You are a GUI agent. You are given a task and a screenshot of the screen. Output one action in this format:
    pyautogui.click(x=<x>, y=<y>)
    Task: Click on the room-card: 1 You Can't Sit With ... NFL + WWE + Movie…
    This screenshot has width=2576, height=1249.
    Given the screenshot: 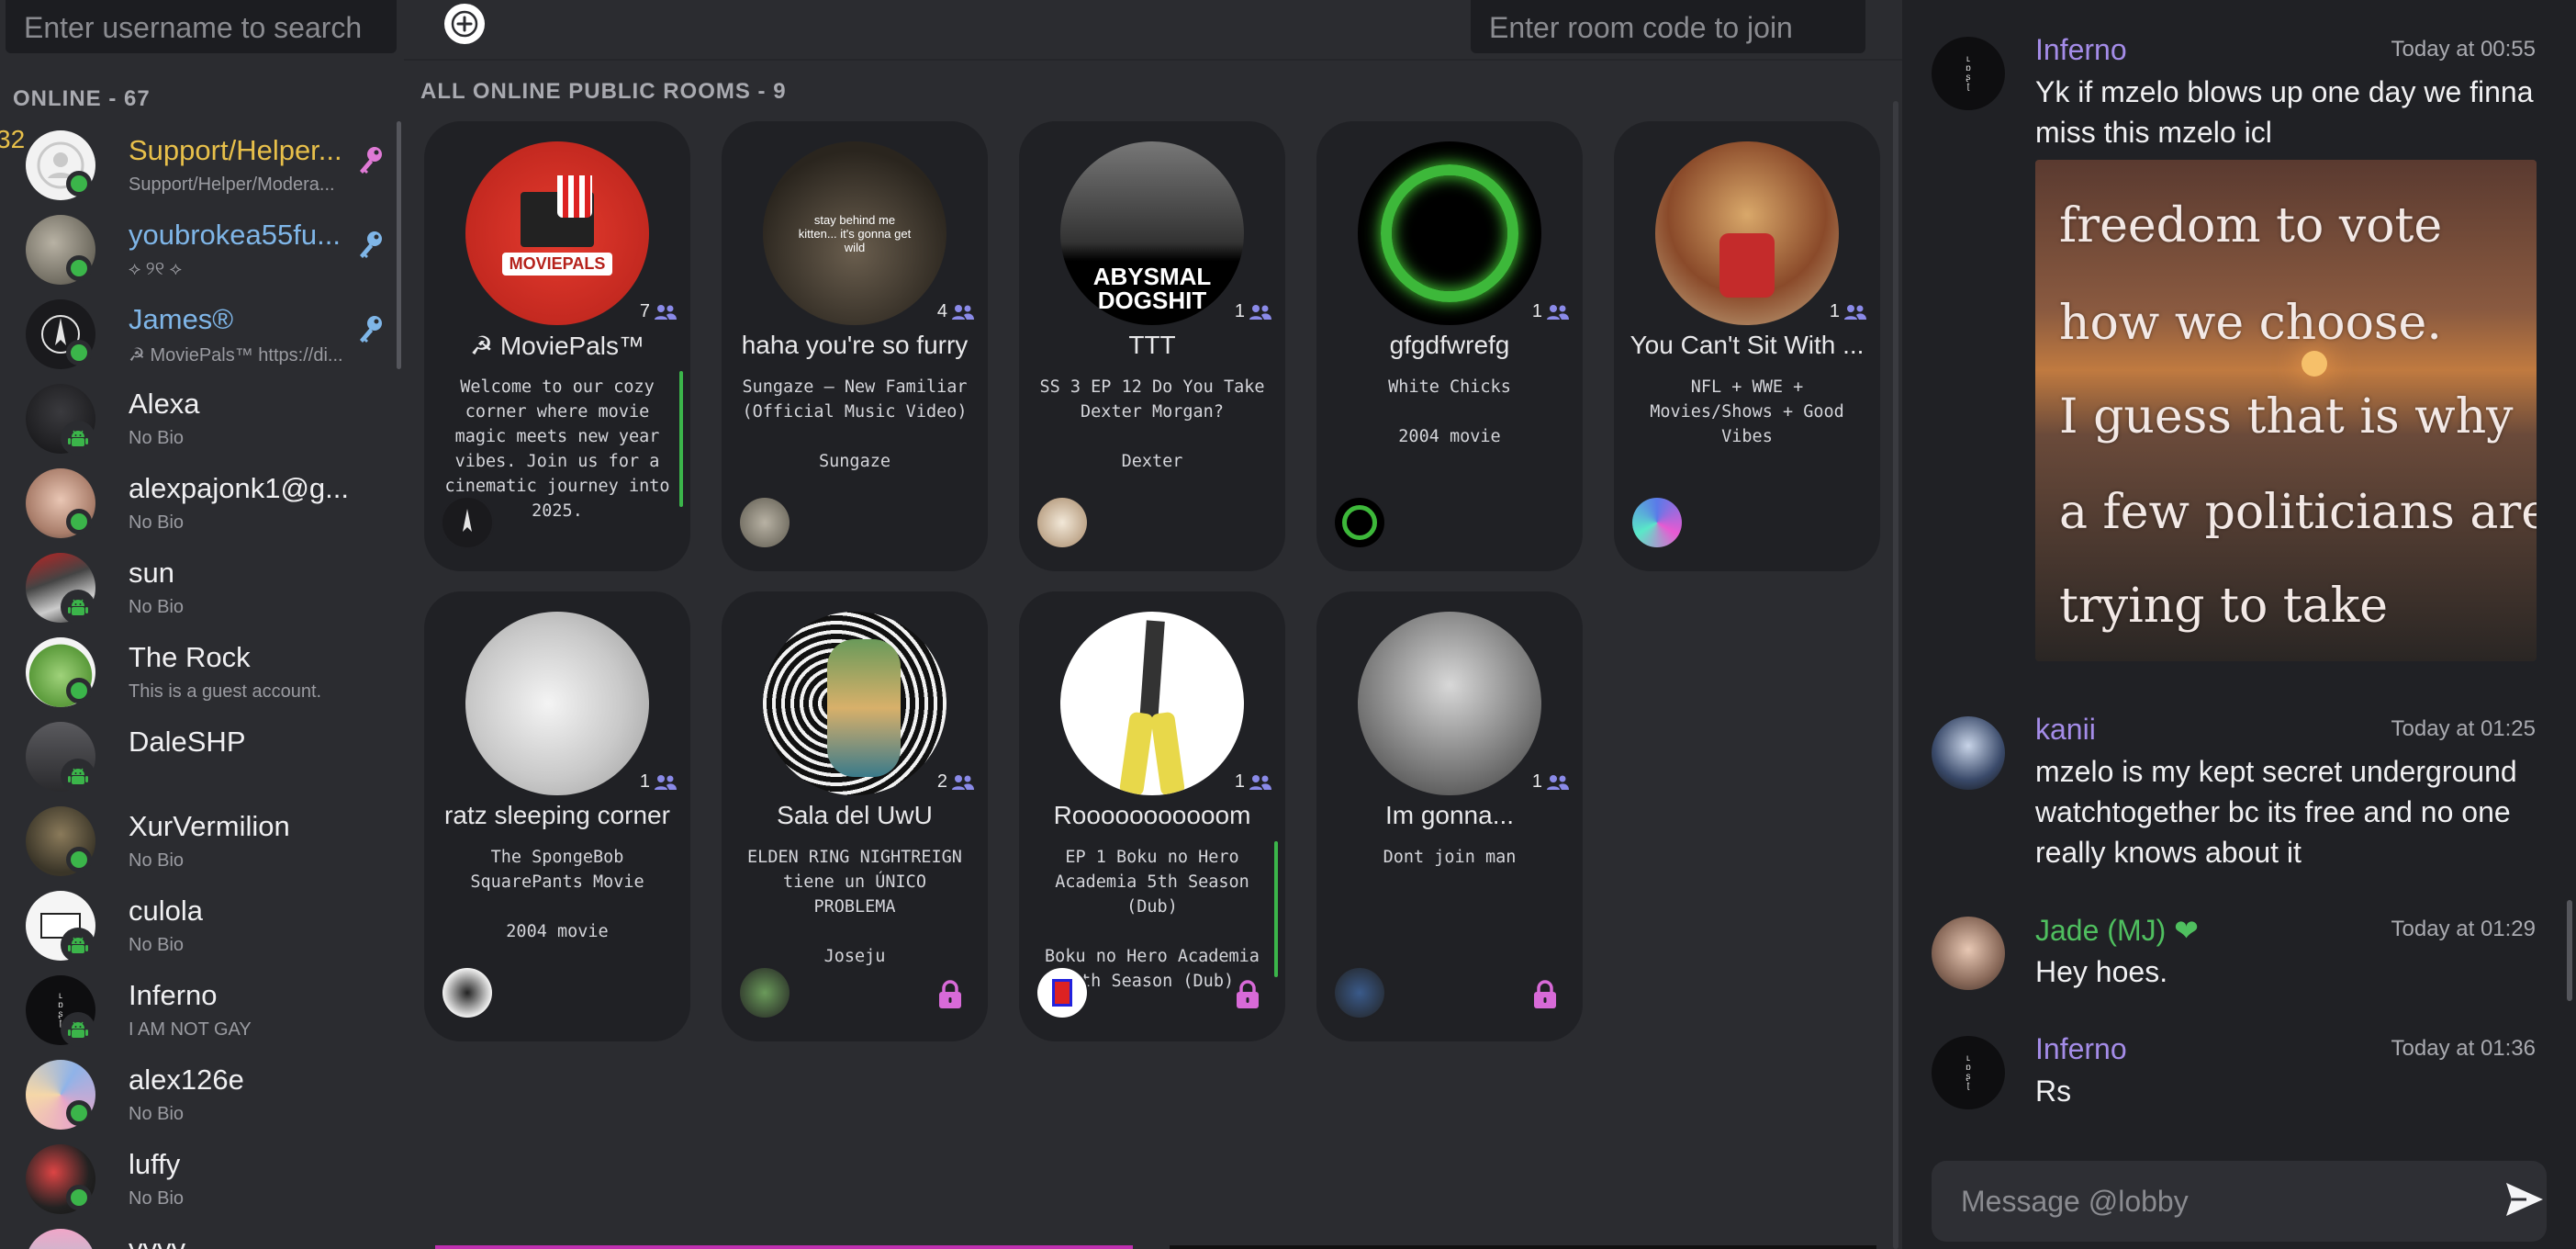 What is the action you would take?
    pyautogui.click(x=1747, y=346)
    